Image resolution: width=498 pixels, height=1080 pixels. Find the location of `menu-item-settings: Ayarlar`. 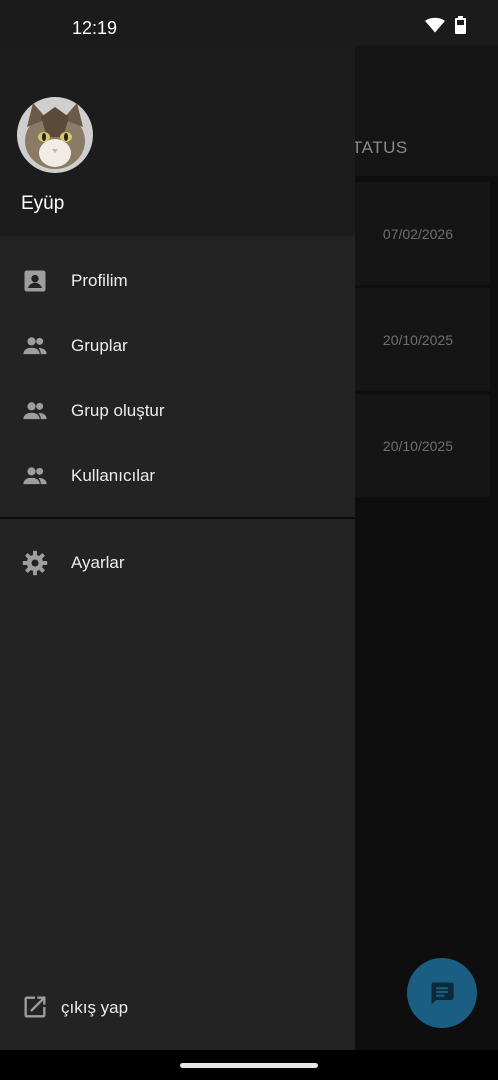

menu-item-settings: Ayarlar is located at coordinates (177, 561).